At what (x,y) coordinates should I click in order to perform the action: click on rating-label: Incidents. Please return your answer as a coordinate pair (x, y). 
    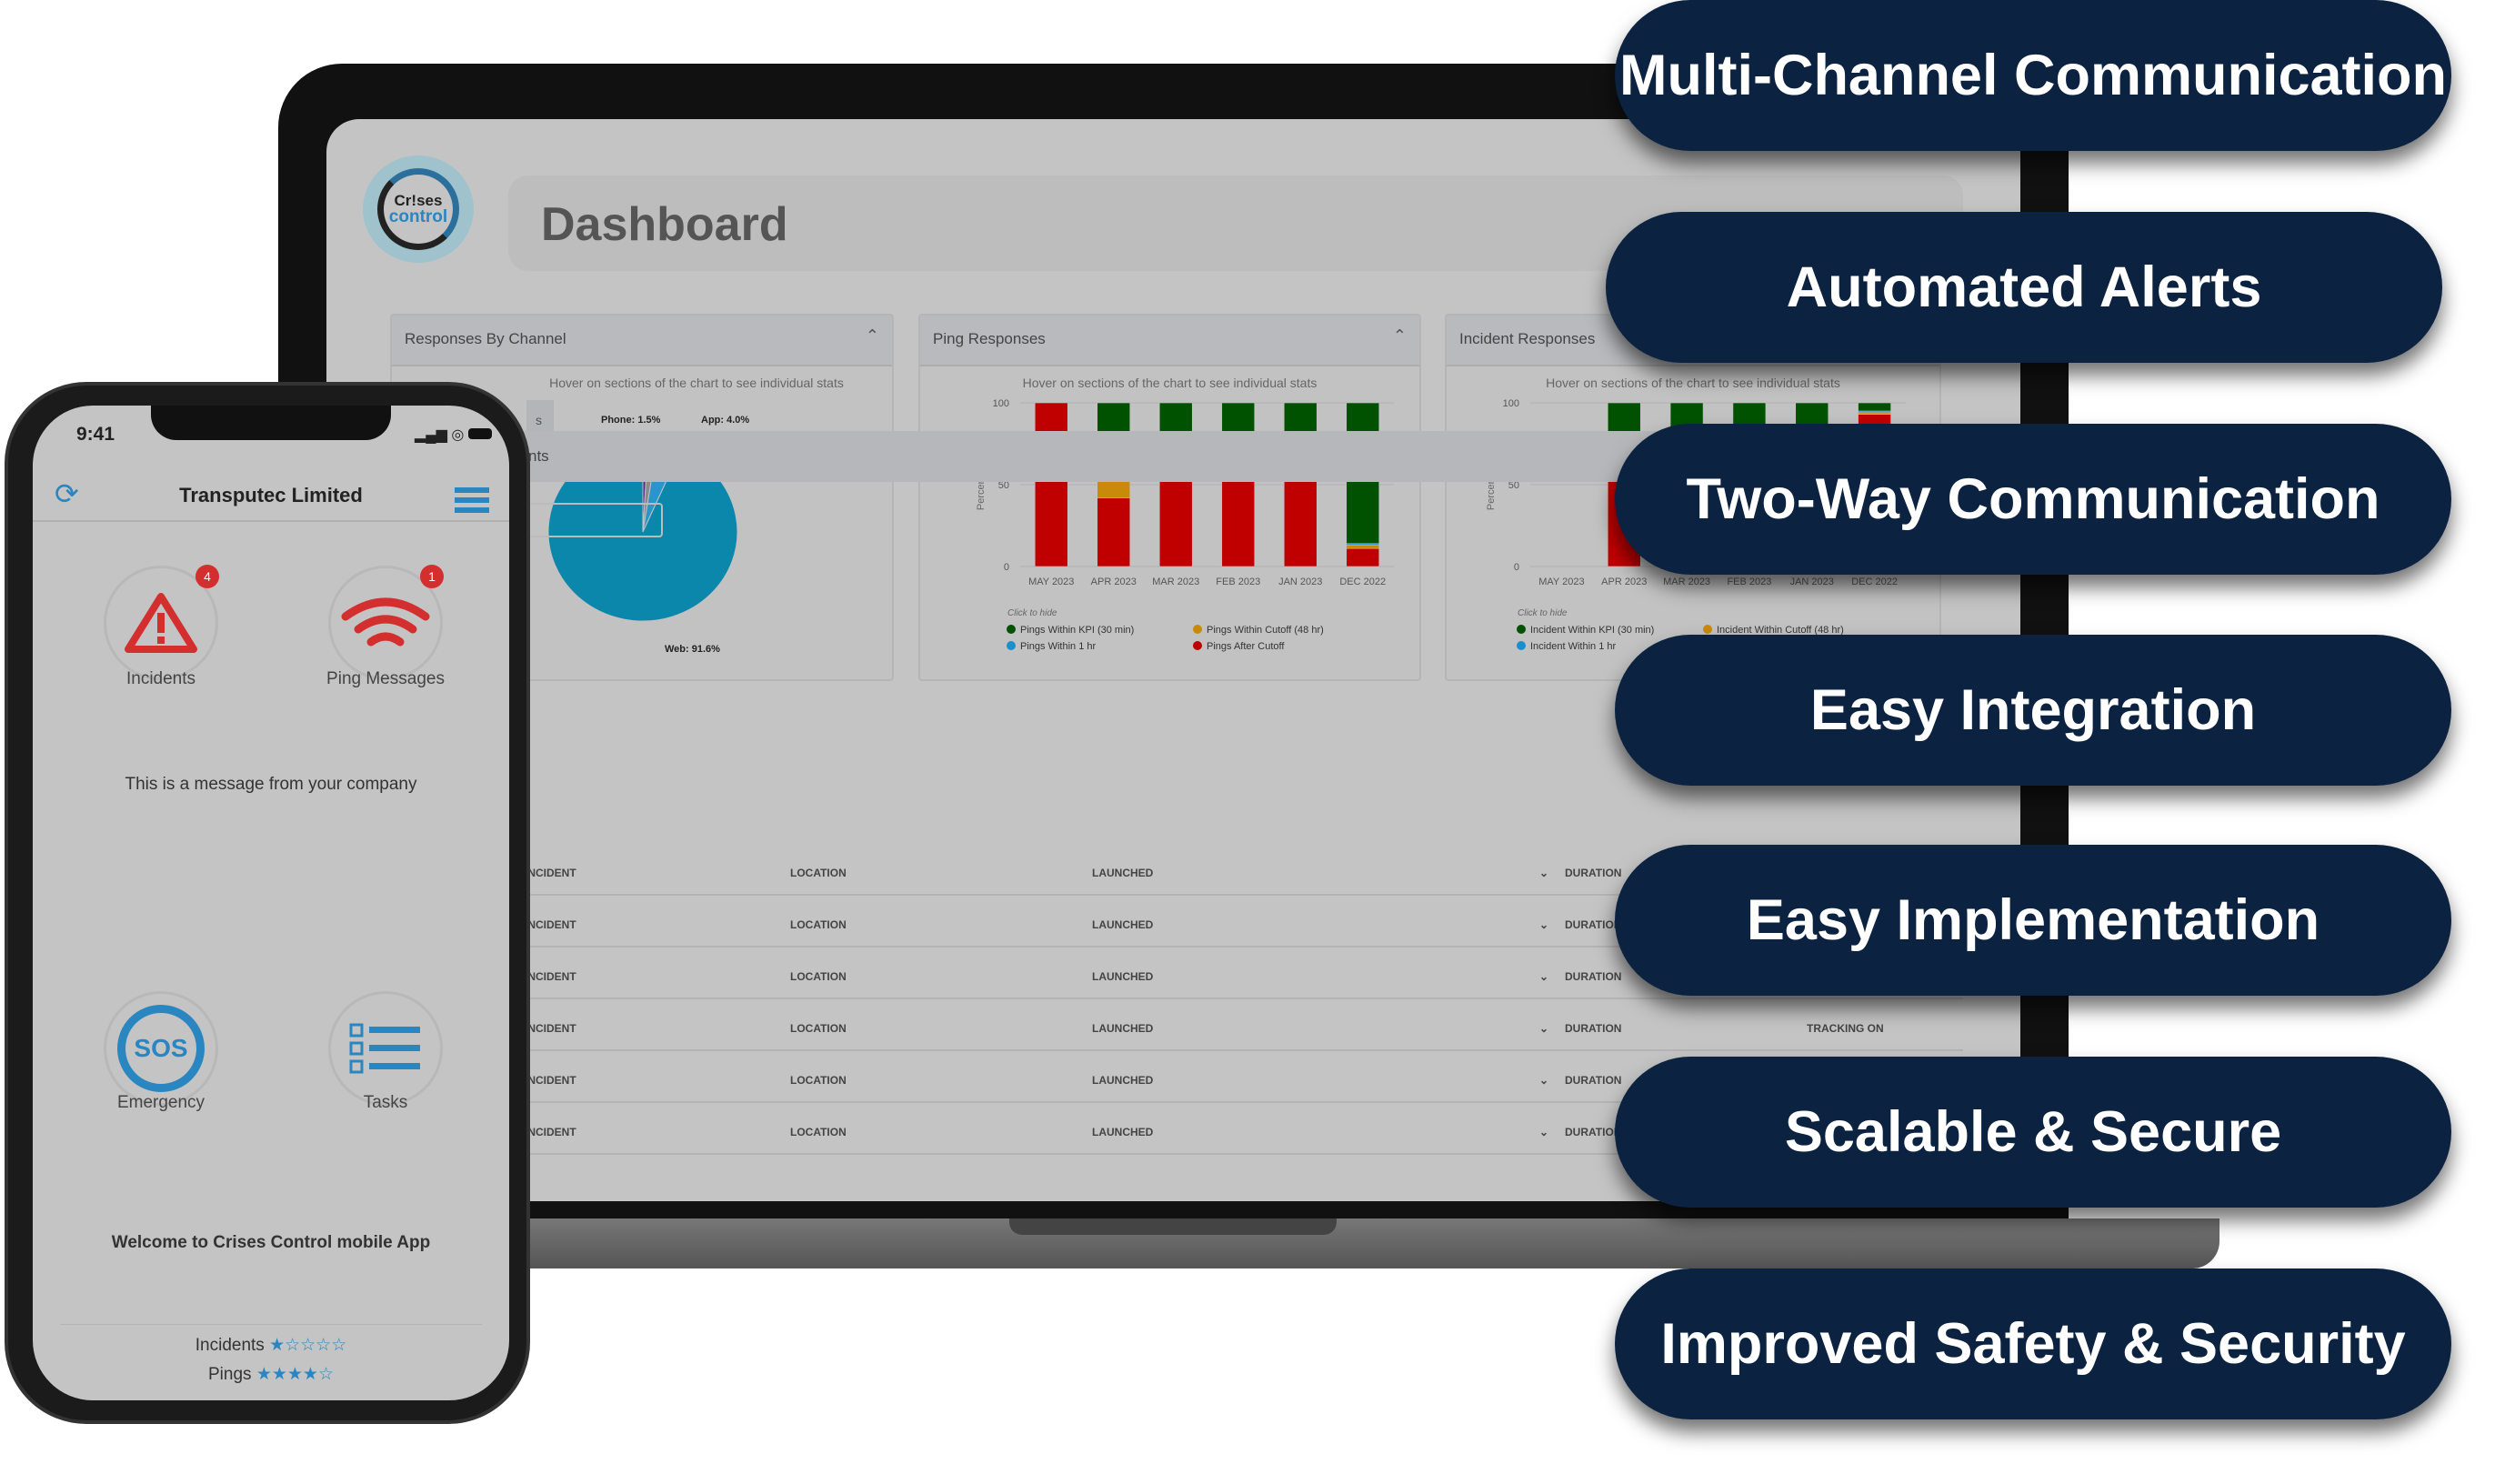
    Looking at the image, I should click on (230, 1345).